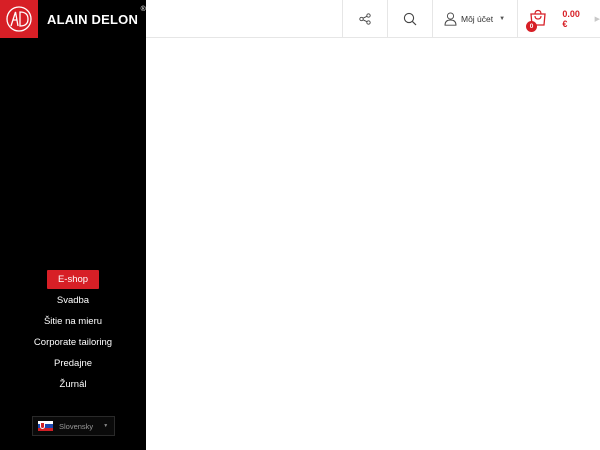  Describe the element at coordinates (19, 19) in the screenshot. I see `logo-mark-icon` at that location.